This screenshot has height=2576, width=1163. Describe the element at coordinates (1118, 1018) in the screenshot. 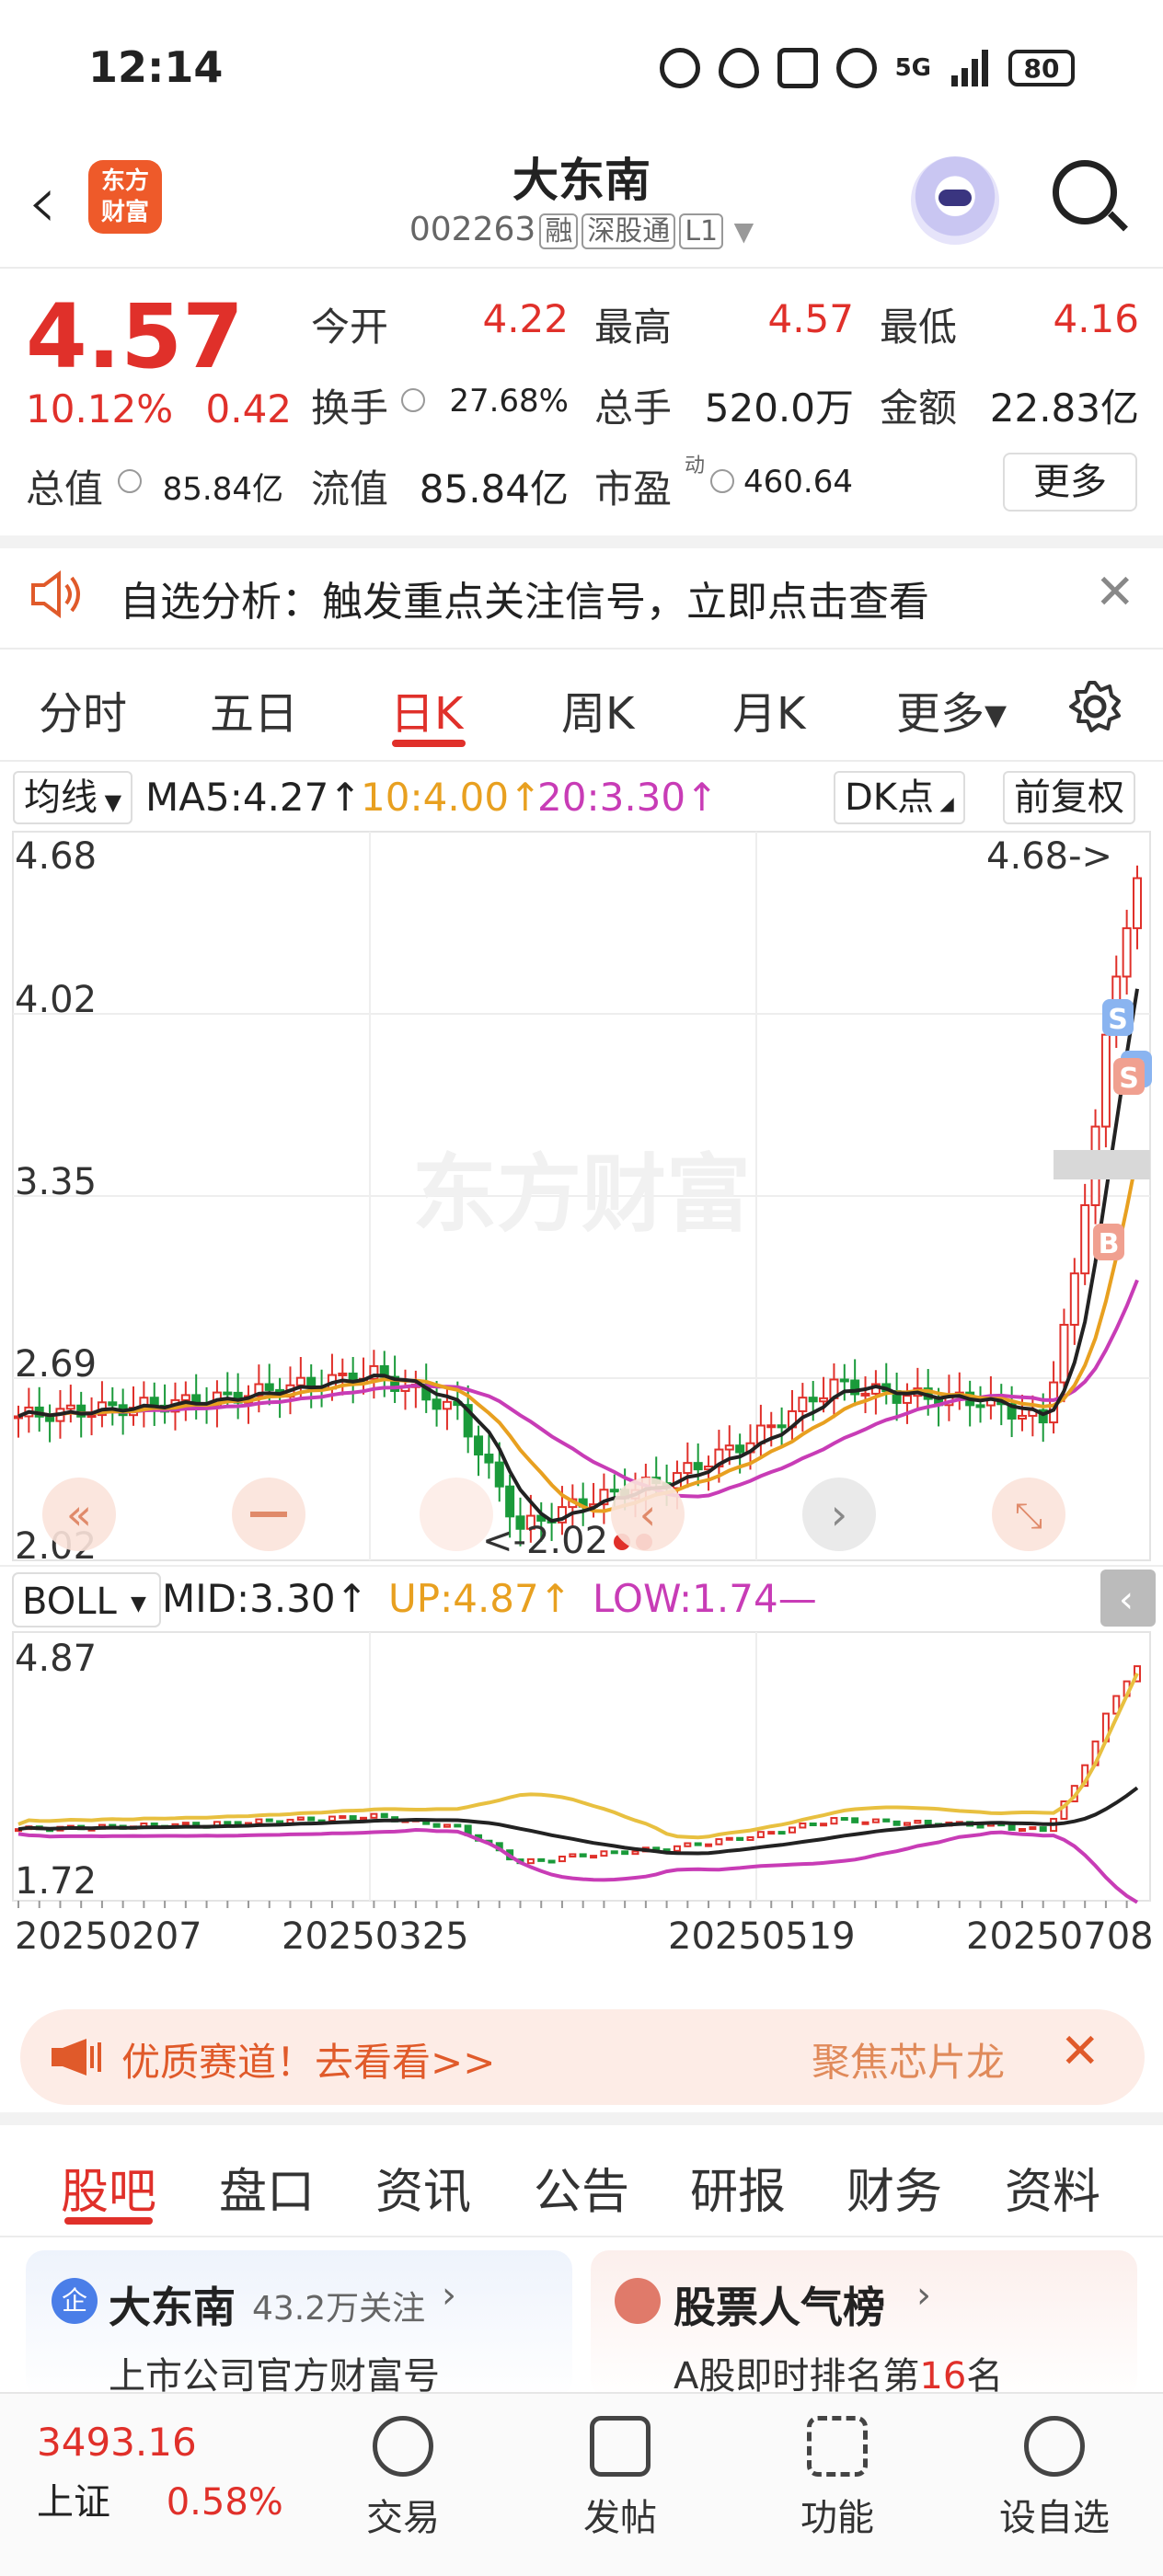

I see `signal-s-1: S` at that location.